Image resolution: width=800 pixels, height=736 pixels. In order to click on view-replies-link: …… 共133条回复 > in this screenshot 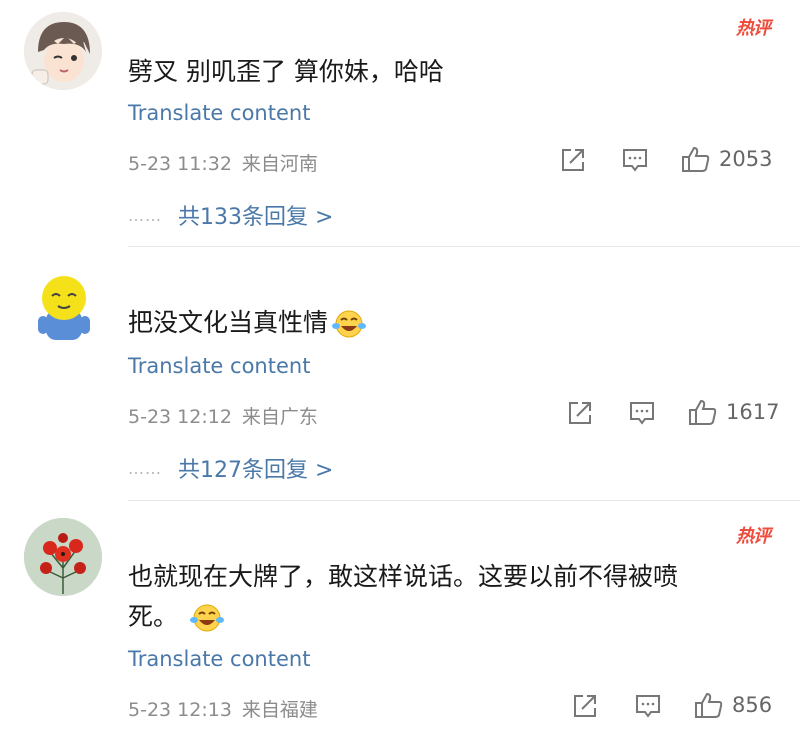, I will do `click(230, 215)`.